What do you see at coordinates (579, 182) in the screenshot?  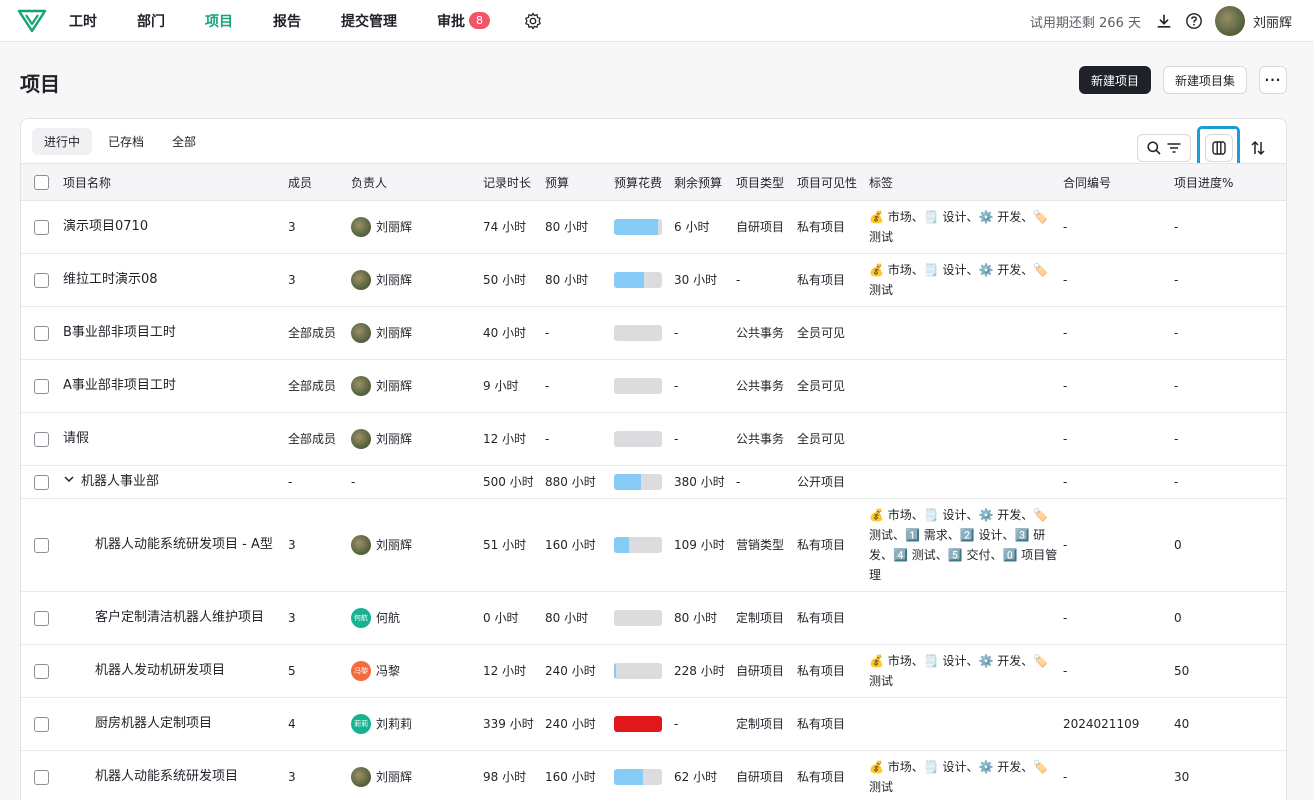 I see `col-header: 预算` at bounding box center [579, 182].